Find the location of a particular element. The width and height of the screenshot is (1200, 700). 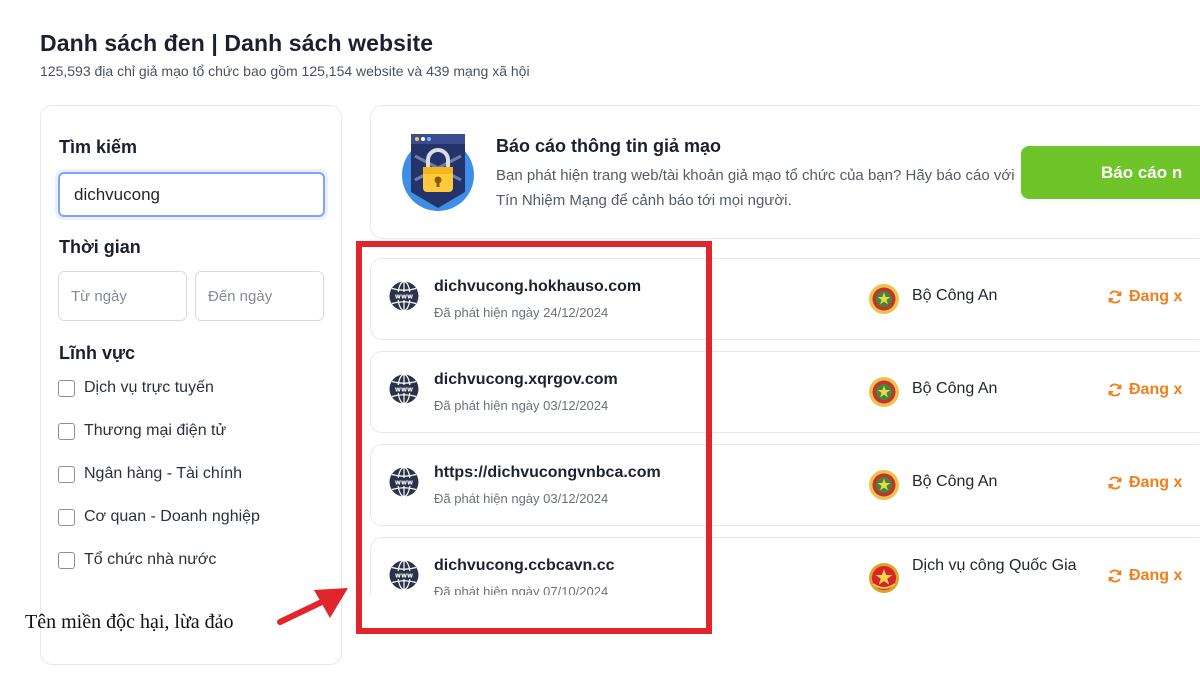

category-label: Thương mại điện tử is located at coordinates (155, 430).